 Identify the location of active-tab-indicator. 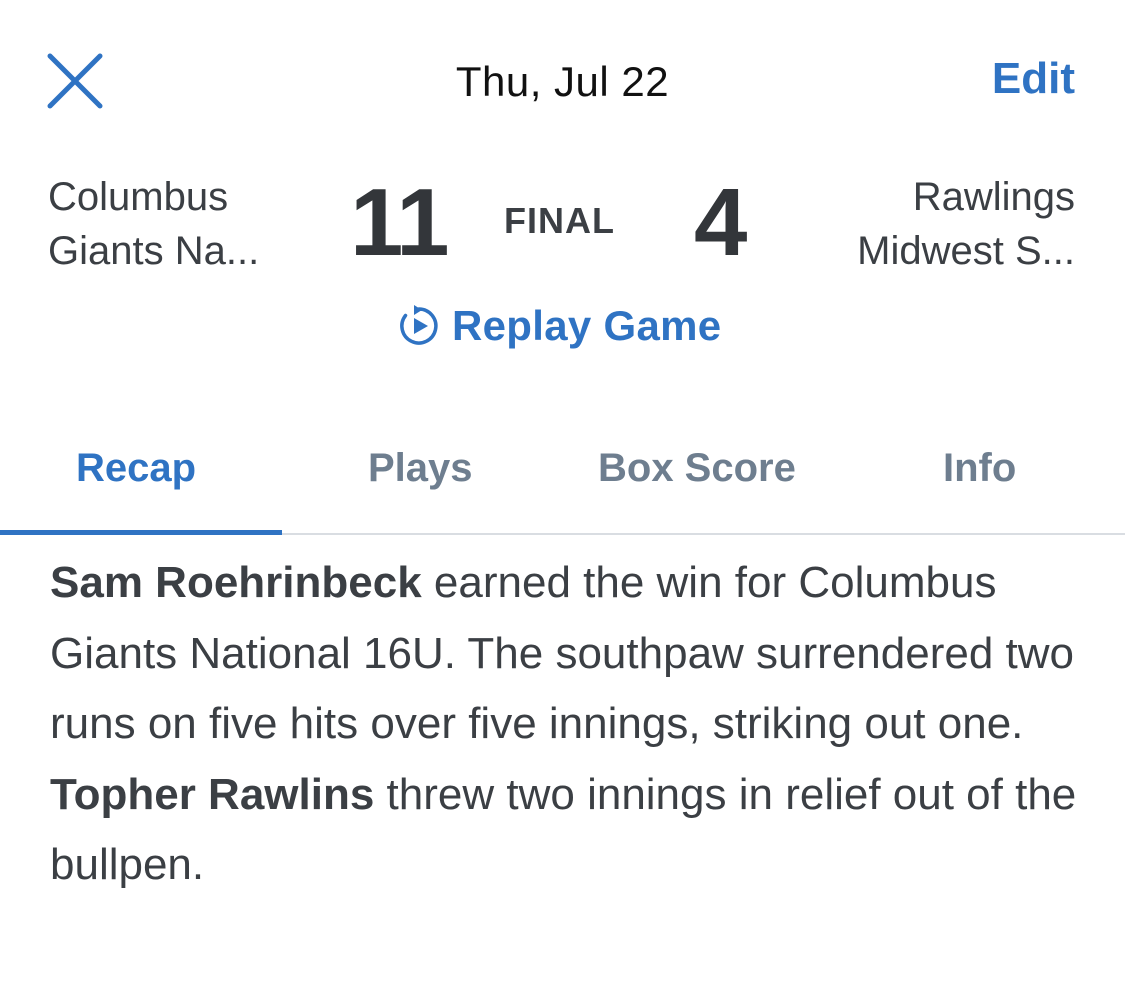
(141, 532).